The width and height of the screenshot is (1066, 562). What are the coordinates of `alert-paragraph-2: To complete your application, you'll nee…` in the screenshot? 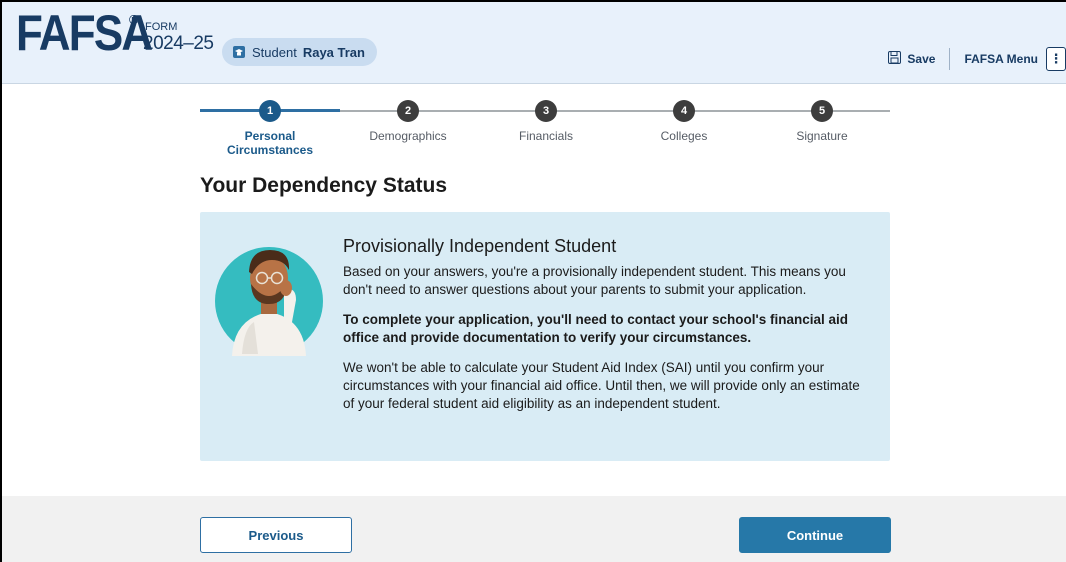 It's located at (595, 328).